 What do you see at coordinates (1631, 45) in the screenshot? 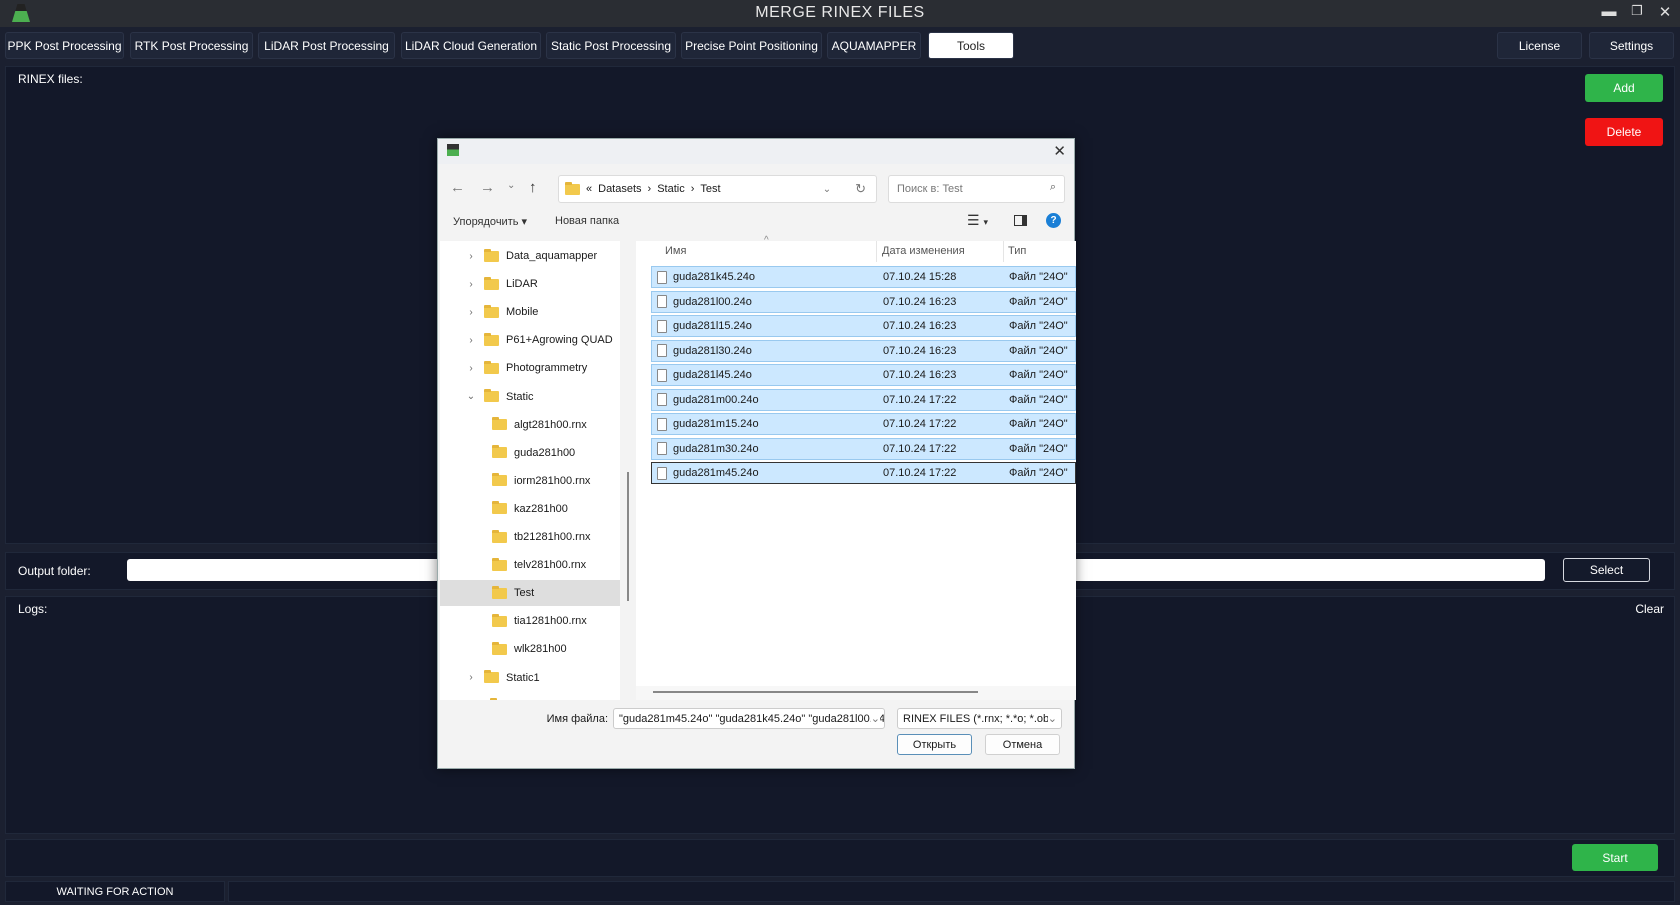
I see `tab-settings: Settings` at bounding box center [1631, 45].